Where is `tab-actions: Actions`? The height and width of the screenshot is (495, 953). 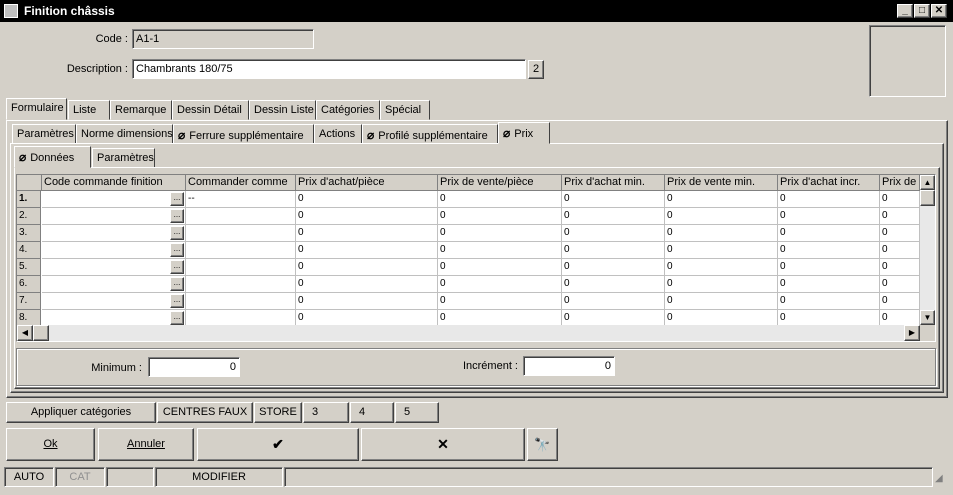
tab-actions: Actions is located at coordinates (338, 134).